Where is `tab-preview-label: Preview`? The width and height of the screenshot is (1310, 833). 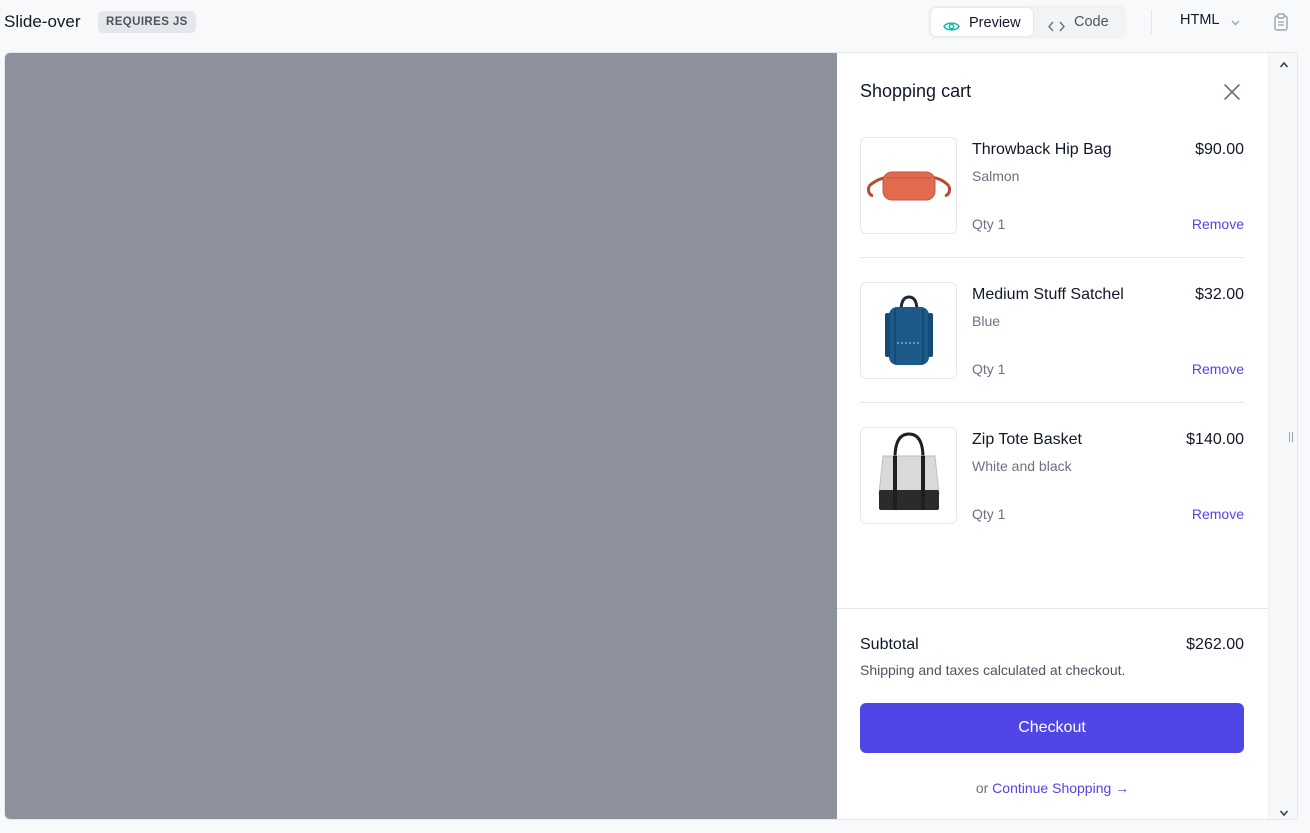
tab-preview-label: Preview is located at coordinates (995, 23).